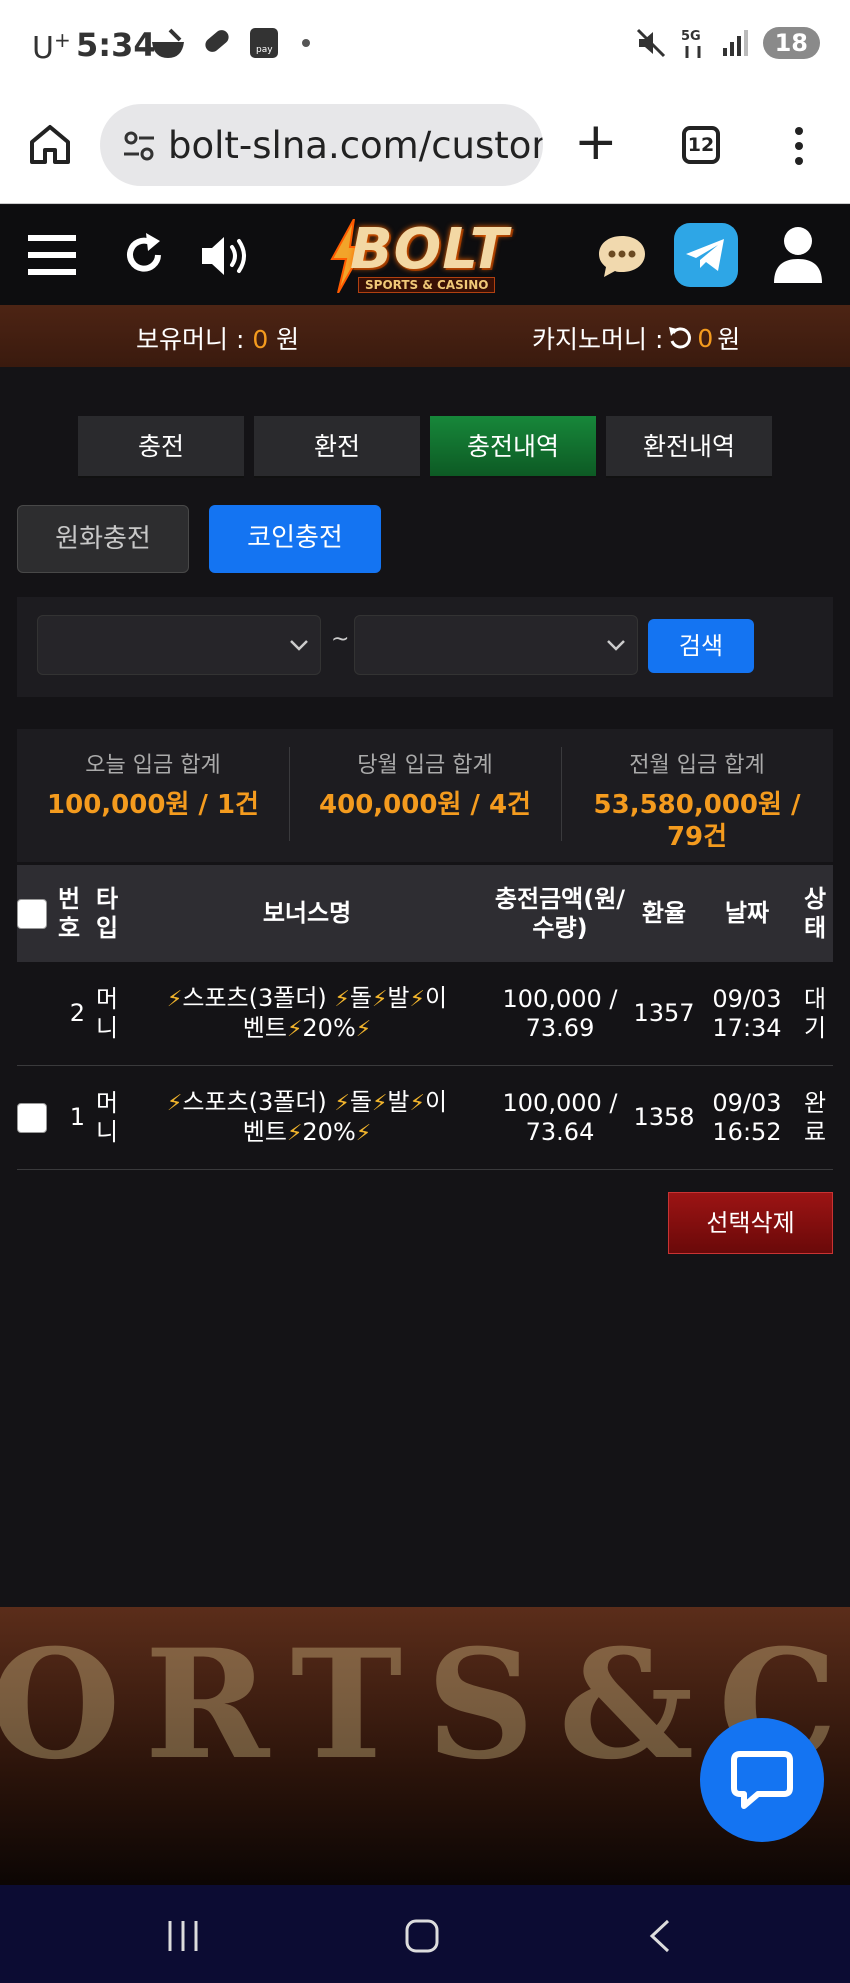 The width and height of the screenshot is (850, 1983). I want to click on recent-apps-icon, so click(183, 1936).